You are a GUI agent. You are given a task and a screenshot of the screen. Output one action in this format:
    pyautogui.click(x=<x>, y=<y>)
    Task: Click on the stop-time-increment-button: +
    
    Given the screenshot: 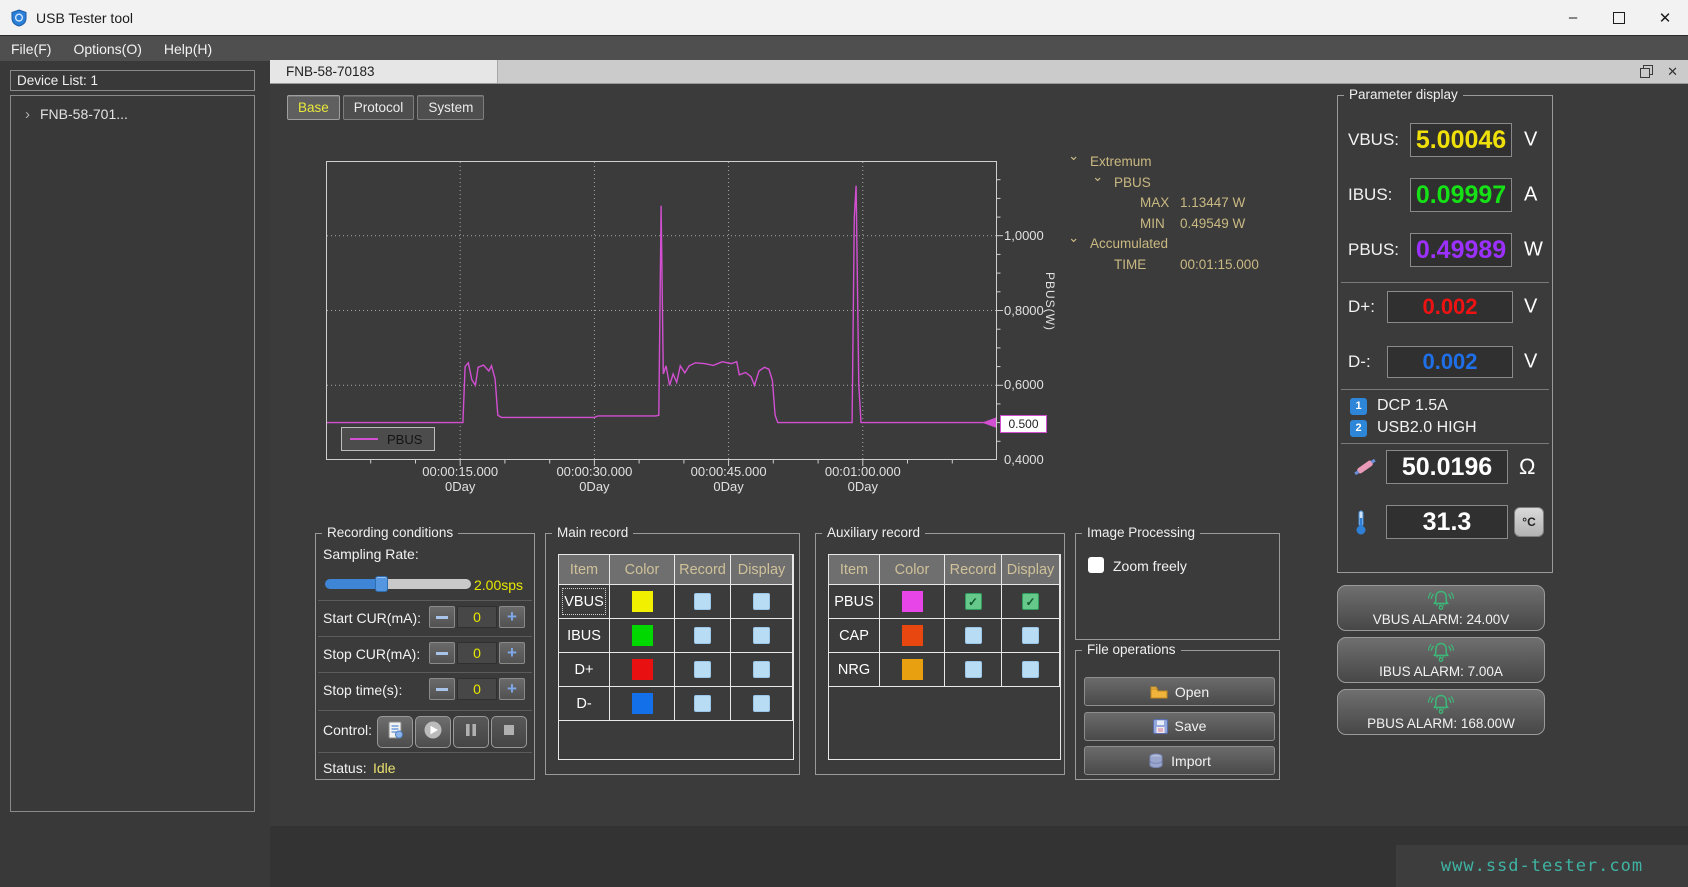 What is the action you would take?
    pyautogui.click(x=512, y=689)
    